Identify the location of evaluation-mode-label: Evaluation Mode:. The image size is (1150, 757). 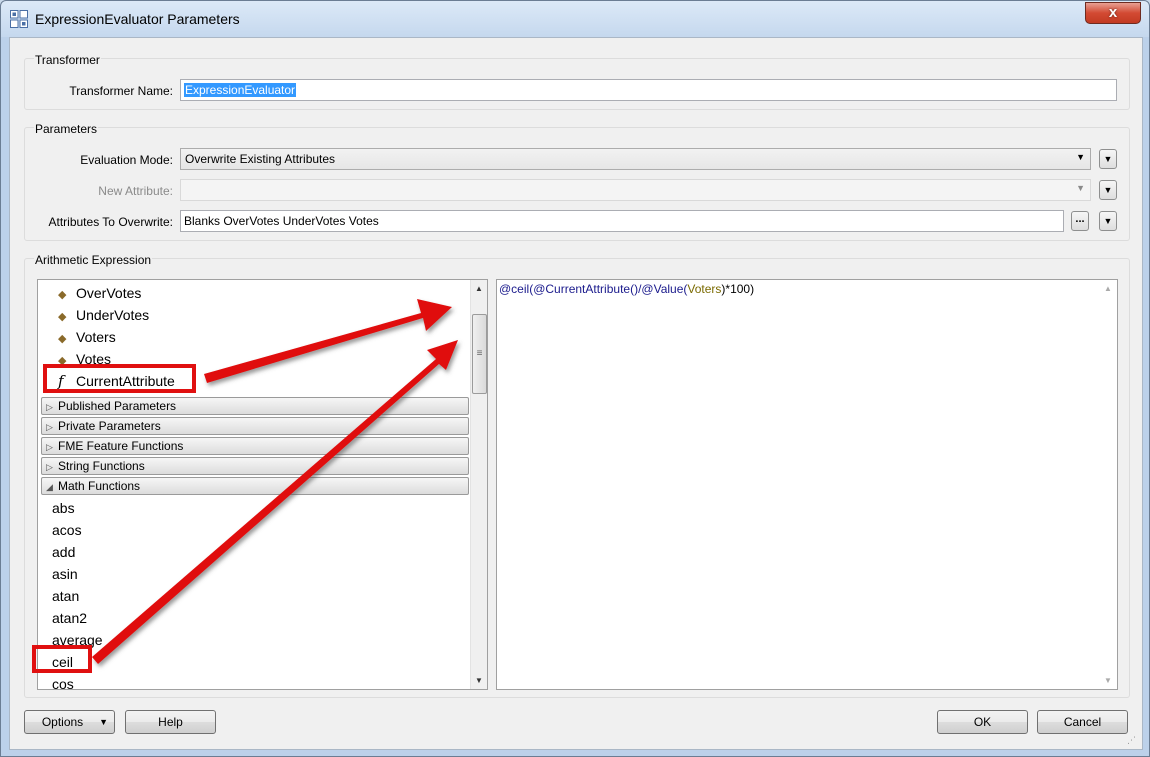
(126, 160).